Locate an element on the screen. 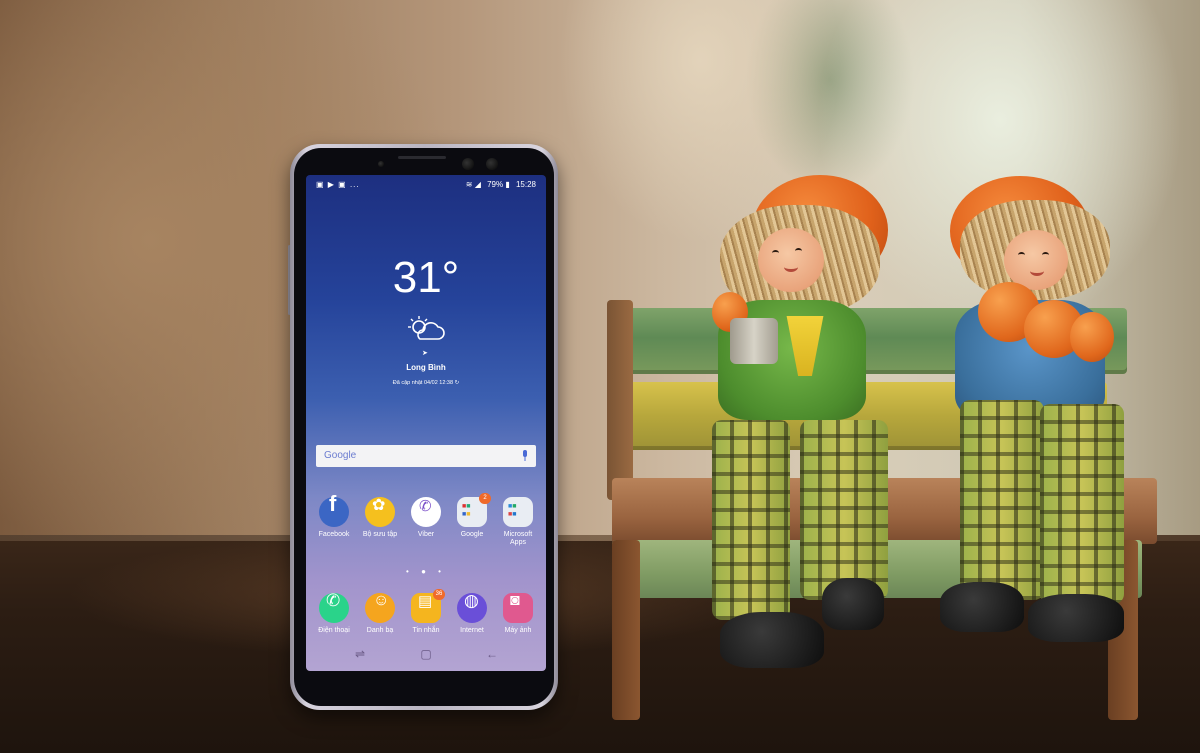  temperature: 31° is located at coordinates (426, 277).